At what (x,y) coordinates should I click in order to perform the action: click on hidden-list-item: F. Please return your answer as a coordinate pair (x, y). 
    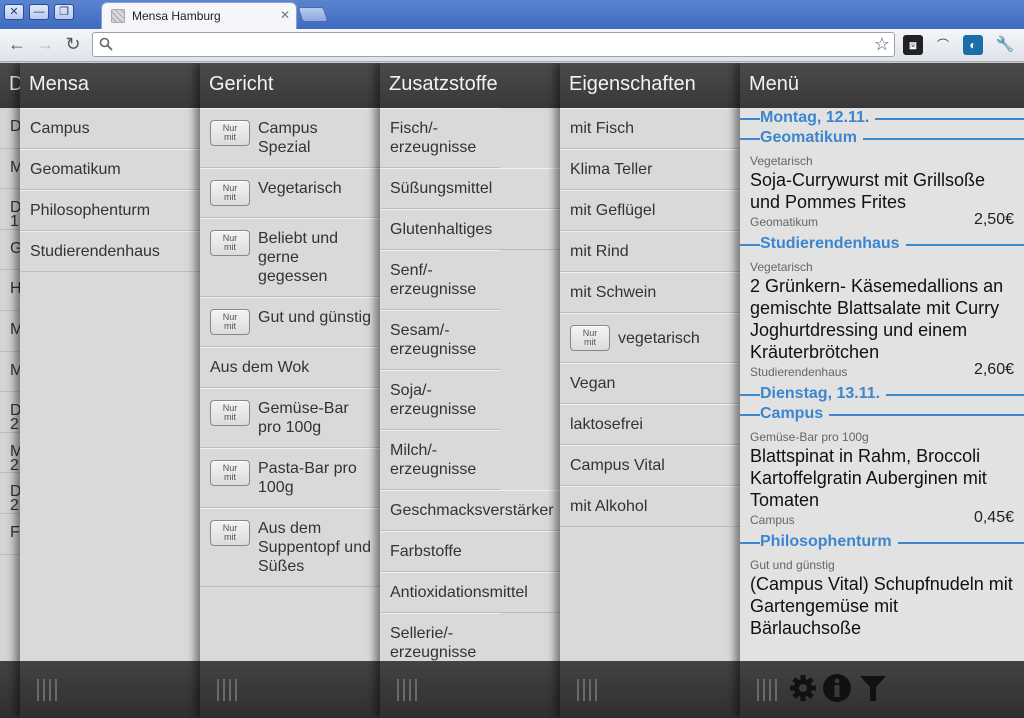
    Looking at the image, I should click on (10, 534).